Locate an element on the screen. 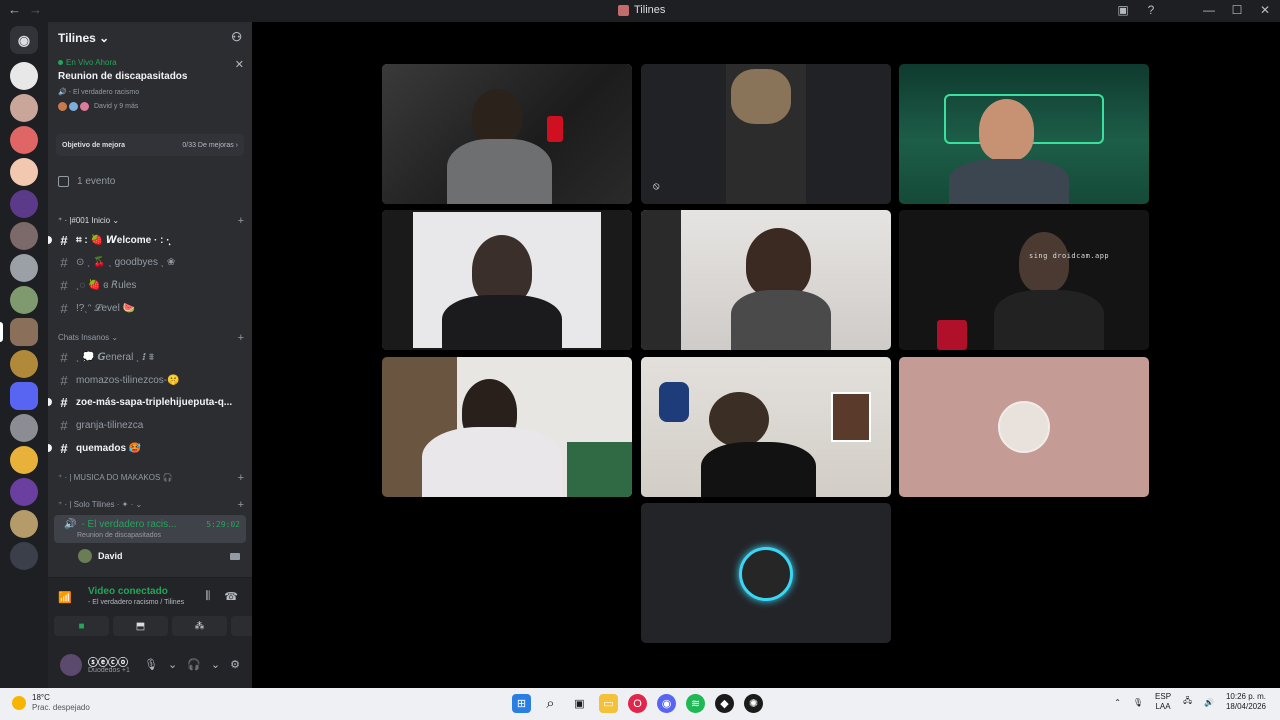  channel-welcome: # ⌗ : 🍓 𝙒elcome · : ·̩͙ is located at coordinates (146, 240).